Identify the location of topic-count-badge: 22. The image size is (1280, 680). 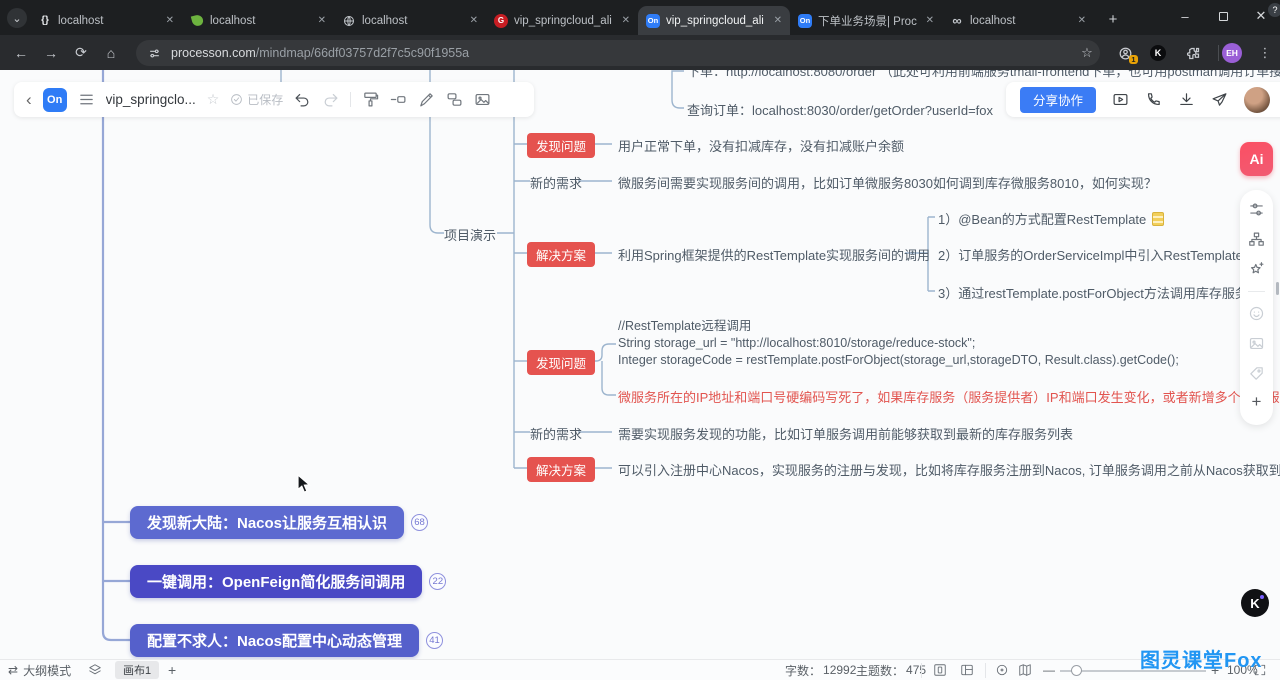
(438, 581).